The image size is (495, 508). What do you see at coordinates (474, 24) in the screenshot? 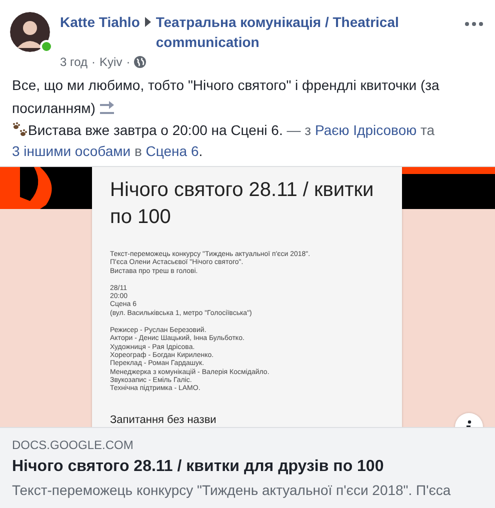
I see `more-options-icon` at bounding box center [474, 24].